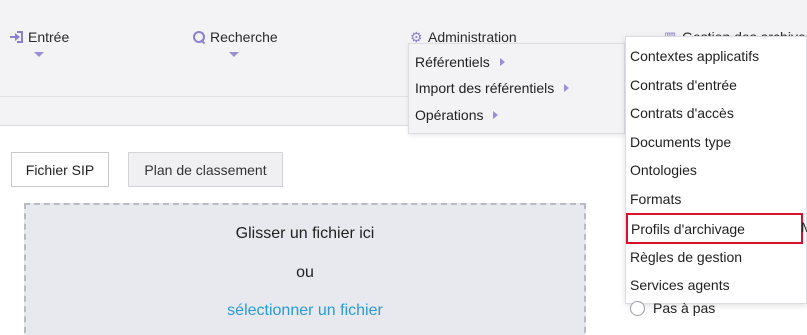 The height and width of the screenshot is (335, 807). I want to click on menu-item-label: Référentiels, so click(452, 62).